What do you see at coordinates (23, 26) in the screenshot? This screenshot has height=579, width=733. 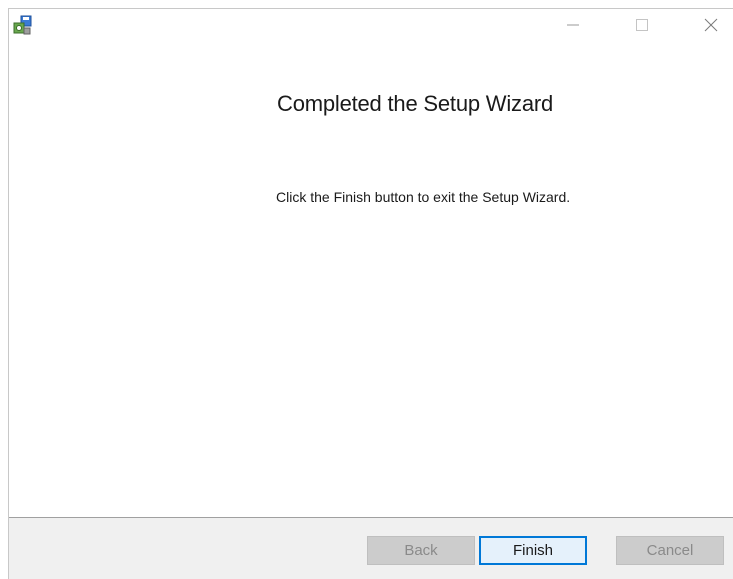 I see `installer-icon` at bounding box center [23, 26].